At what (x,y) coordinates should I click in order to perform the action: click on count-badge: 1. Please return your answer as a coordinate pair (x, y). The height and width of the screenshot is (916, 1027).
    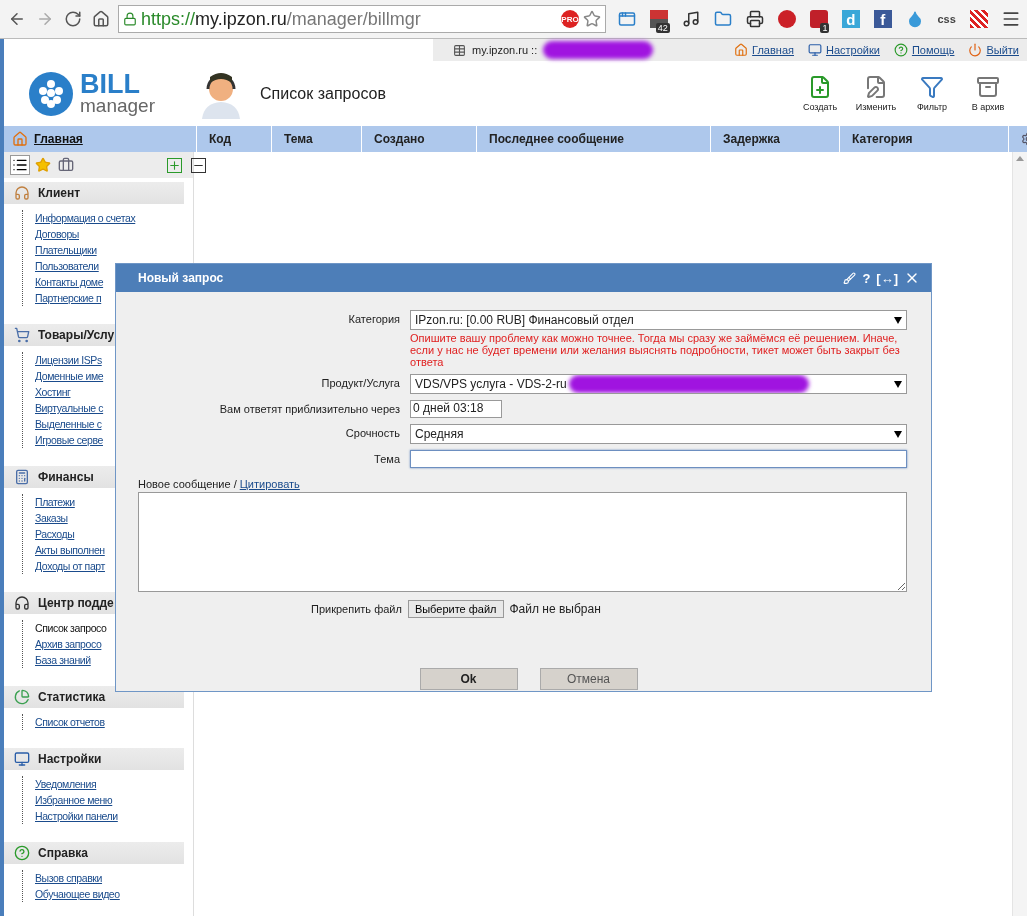
    Looking at the image, I should click on (825, 28).